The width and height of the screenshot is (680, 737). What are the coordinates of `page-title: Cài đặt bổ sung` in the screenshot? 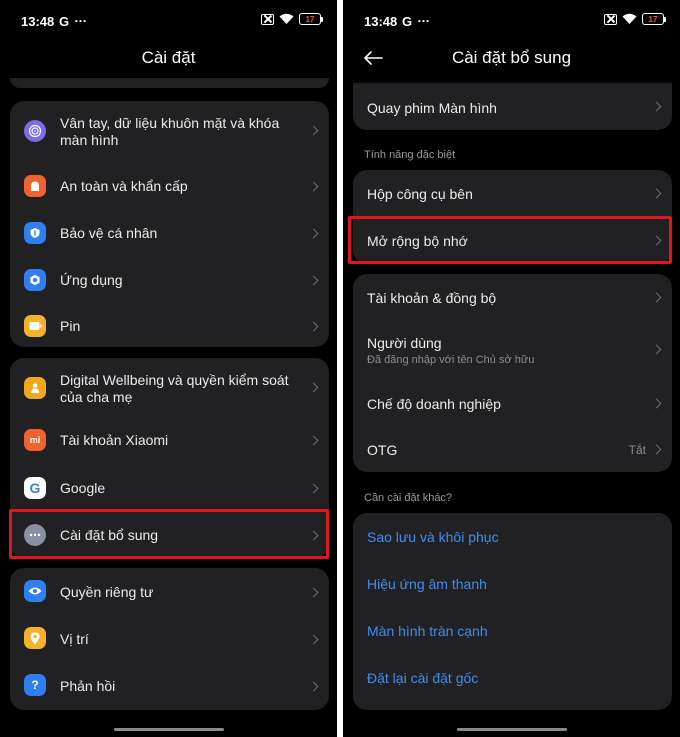 It's located at (511, 57).